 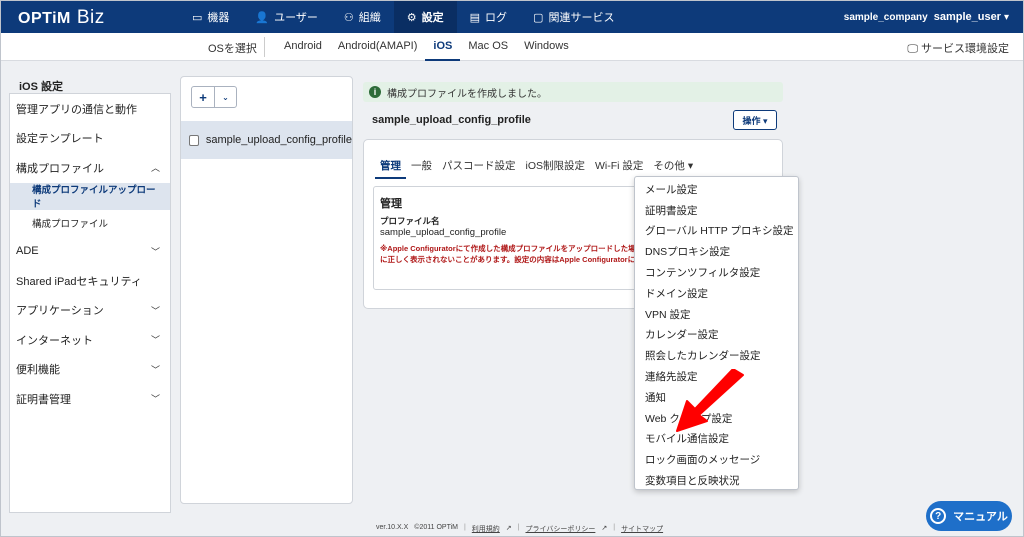 What do you see at coordinates (479, 167) in the screenshot?
I see `tab-passcode: パスコード設定` at bounding box center [479, 167].